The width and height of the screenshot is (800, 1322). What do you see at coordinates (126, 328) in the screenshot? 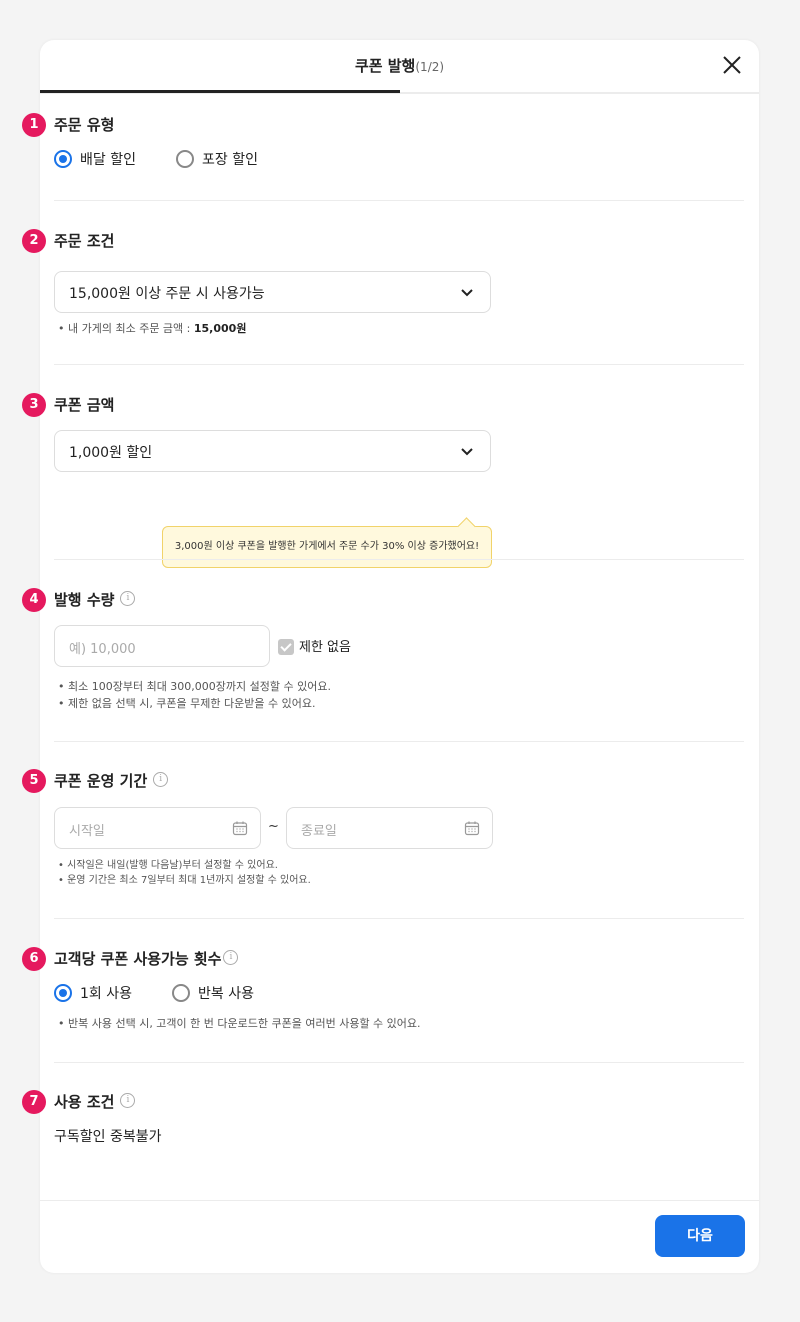
I see `note-text: • 내 가게의 최소 주문 금액 :` at bounding box center [126, 328].